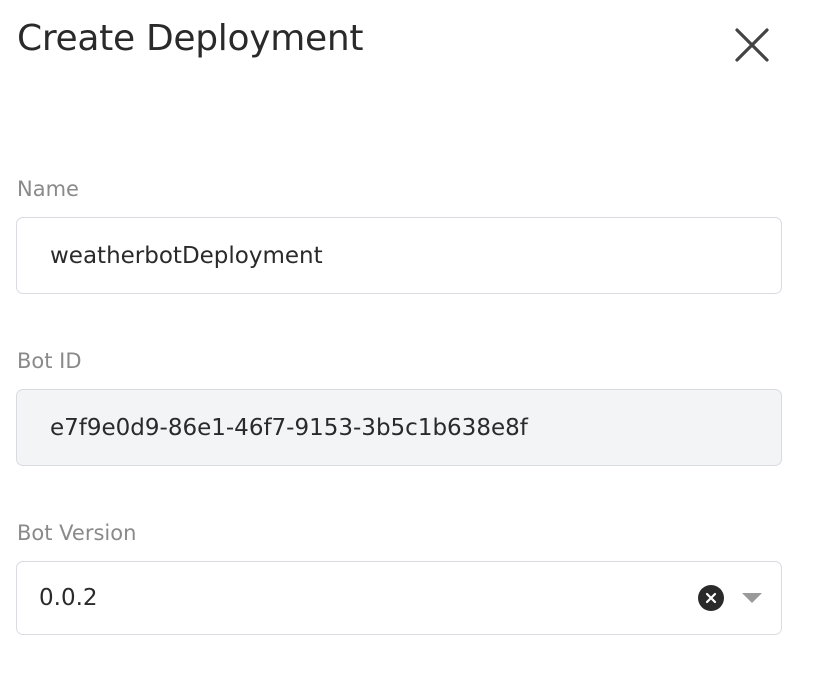 The width and height of the screenshot is (822, 678). I want to click on name-field-container, so click(399, 255).